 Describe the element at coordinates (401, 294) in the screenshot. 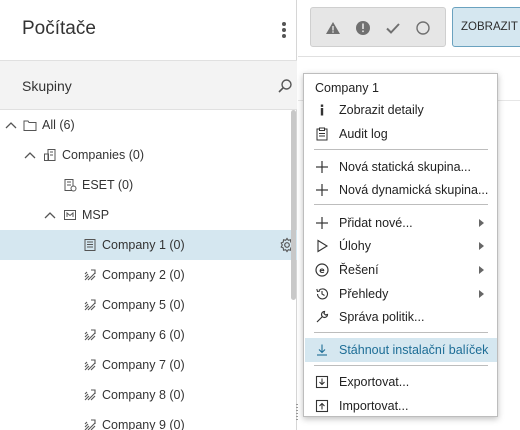

I see `menu-item-reports: Přehledy` at that location.